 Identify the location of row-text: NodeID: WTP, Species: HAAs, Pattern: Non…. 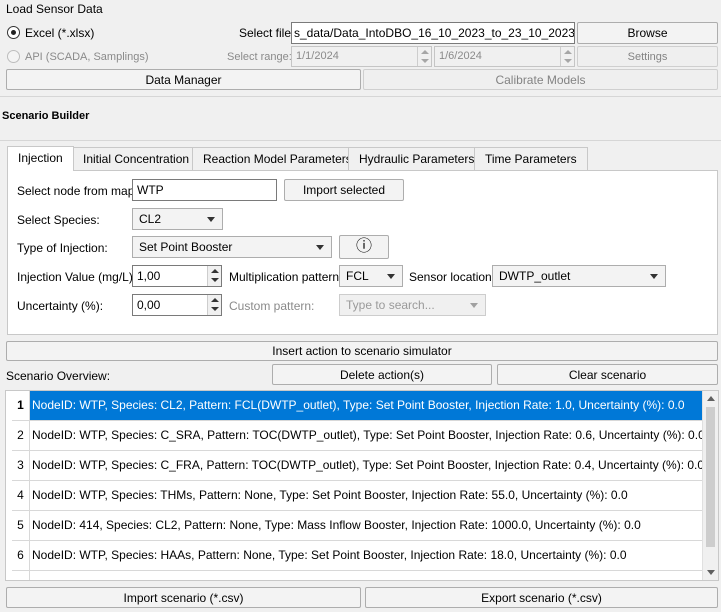
(329, 555).